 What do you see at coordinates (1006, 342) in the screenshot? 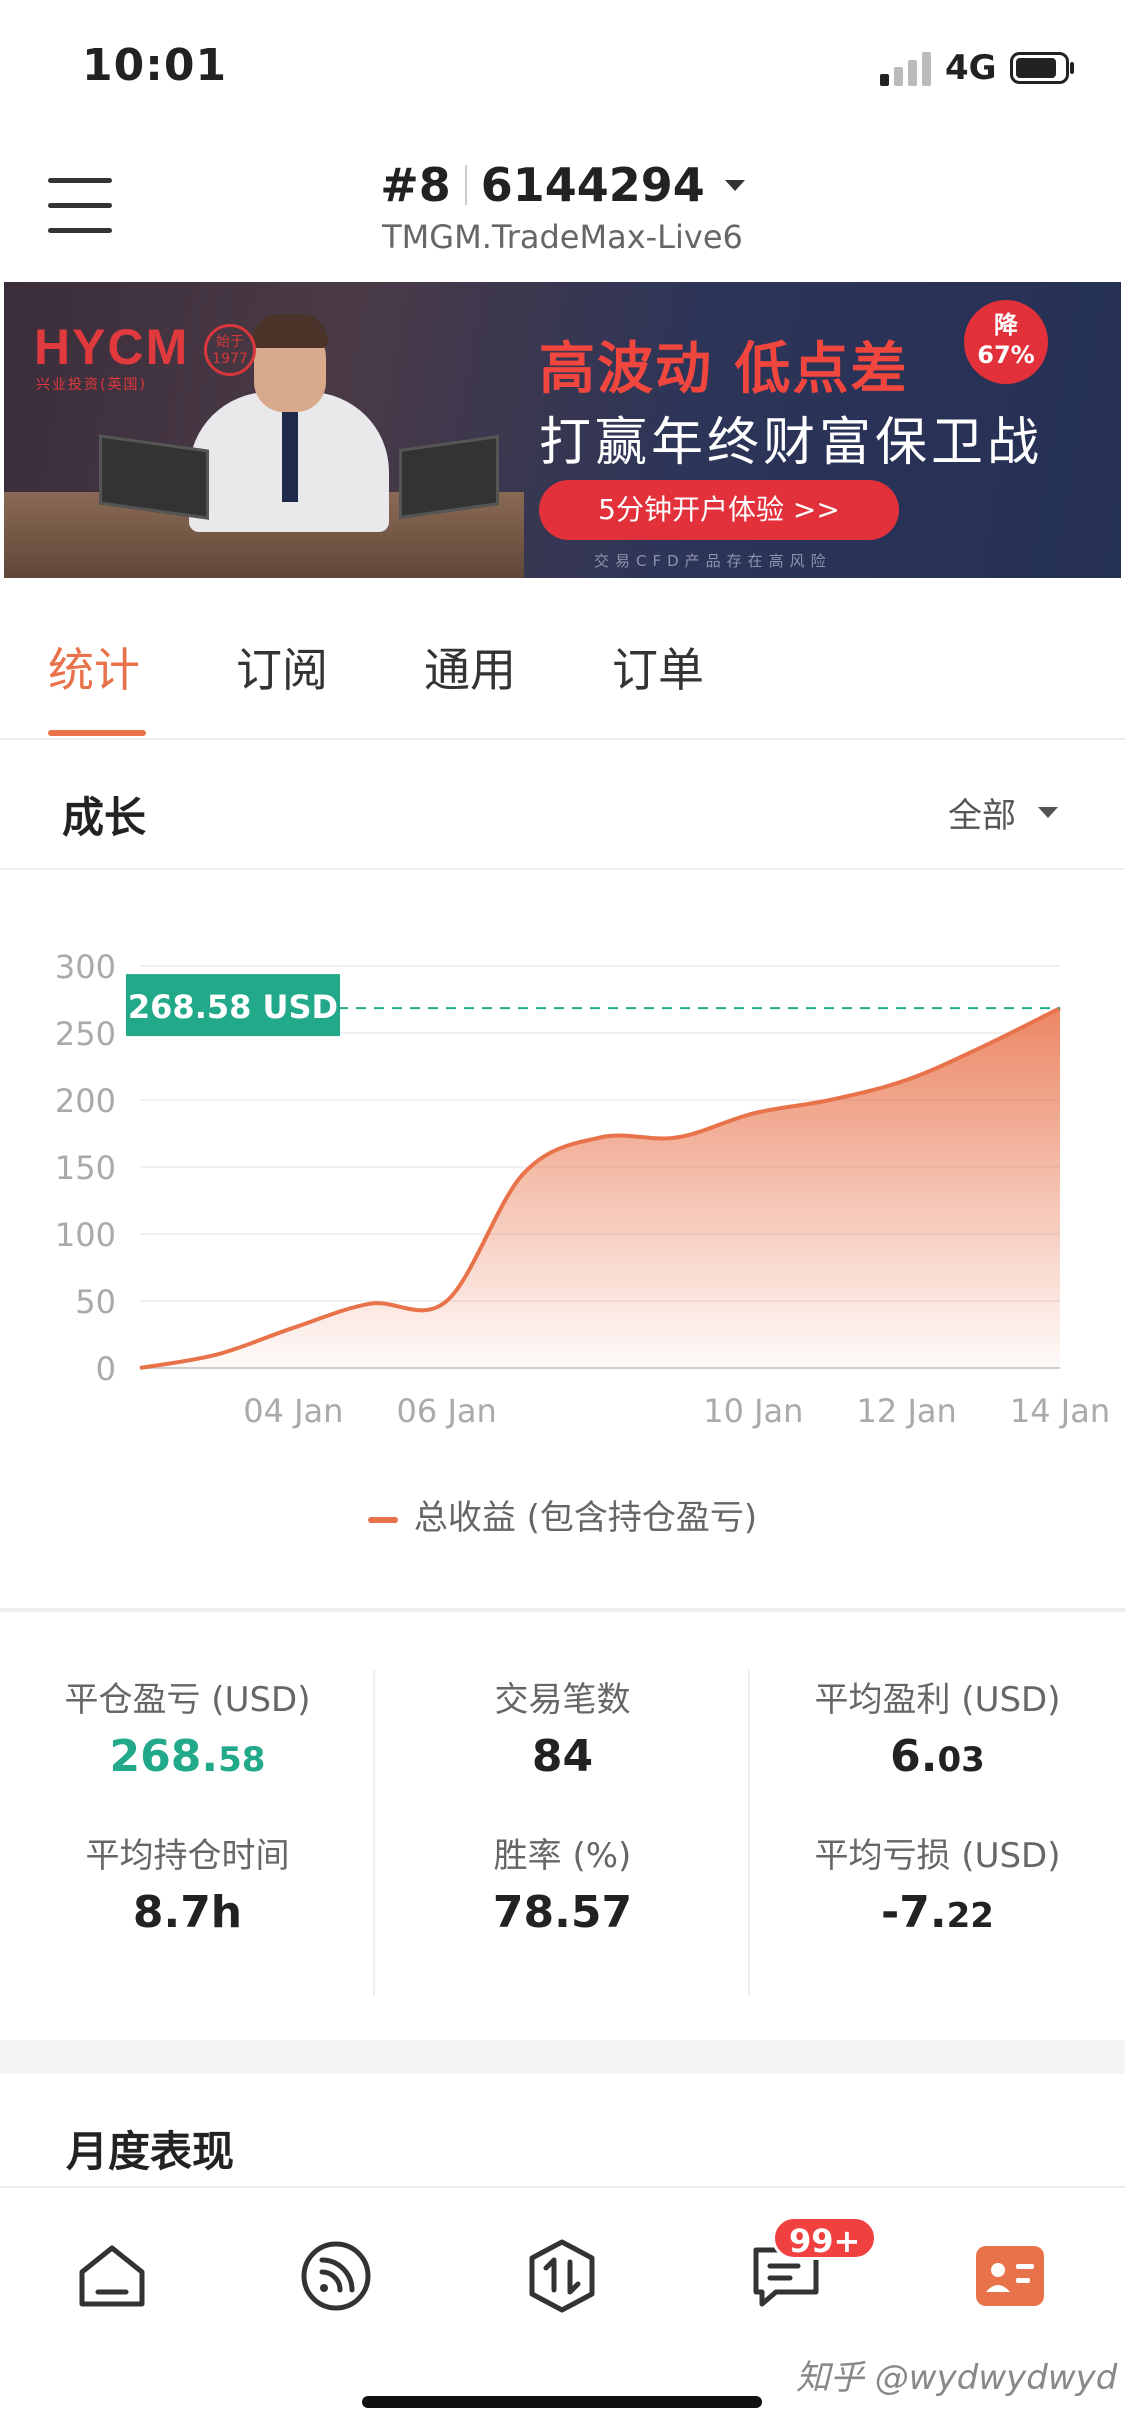
I see `banner-discount-badge: 降 67%` at bounding box center [1006, 342].